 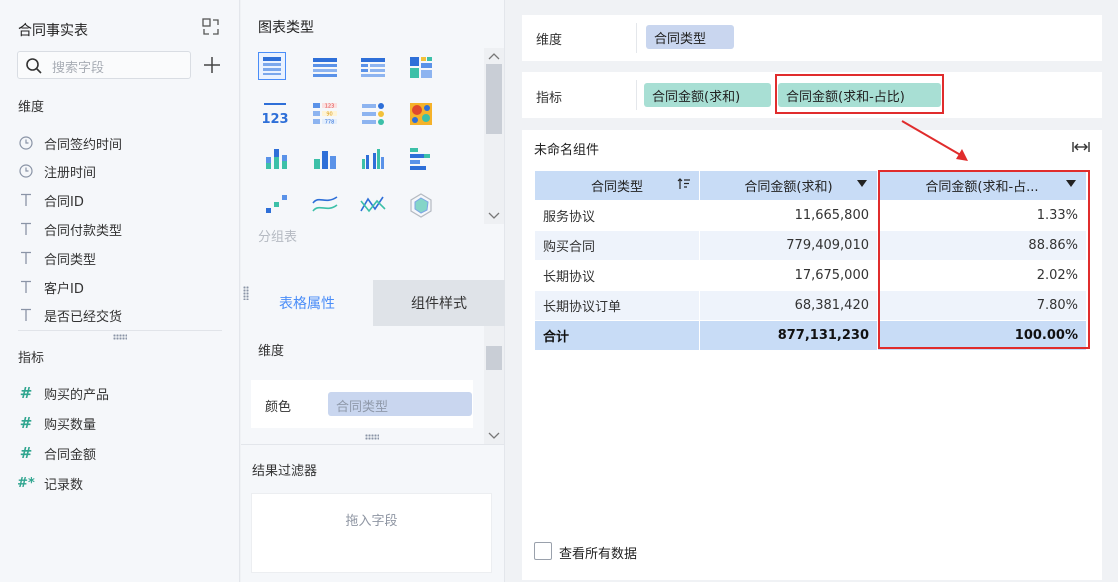 What do you see at coordinates (494, 136) in the screenshot?
I see `chart-type-scrollbar` at bounding box center [494, 136].